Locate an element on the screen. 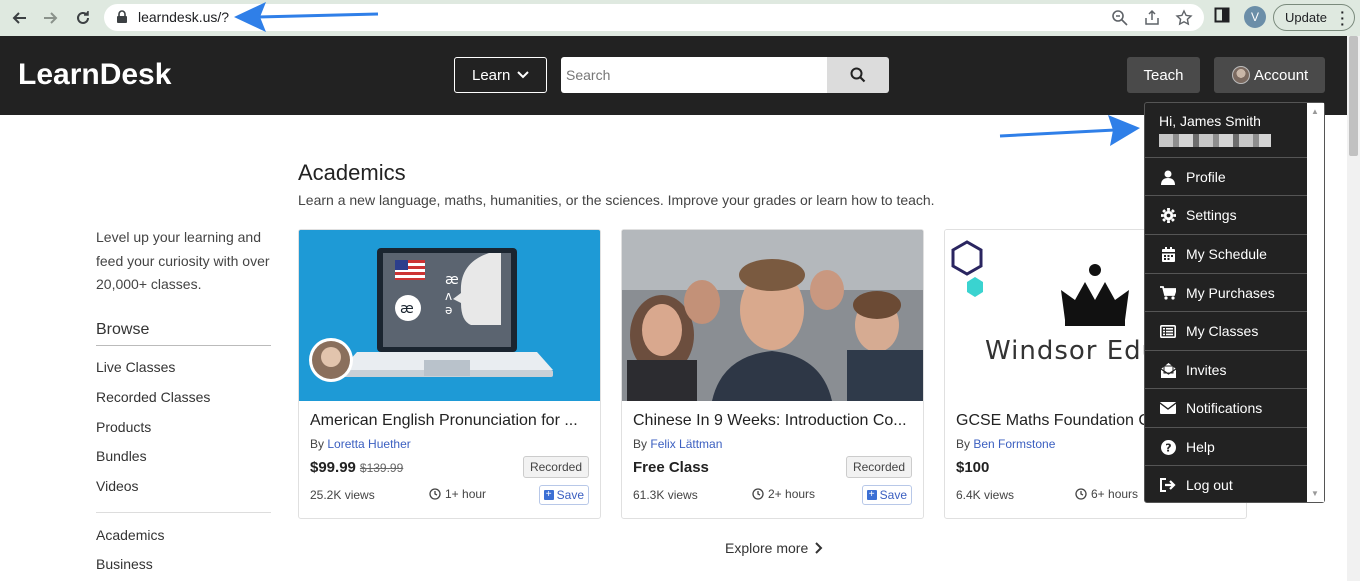 This screenshot has height=581, width=1360. class-price: $99.99 $139.99 is located at coordinates (356, 467).